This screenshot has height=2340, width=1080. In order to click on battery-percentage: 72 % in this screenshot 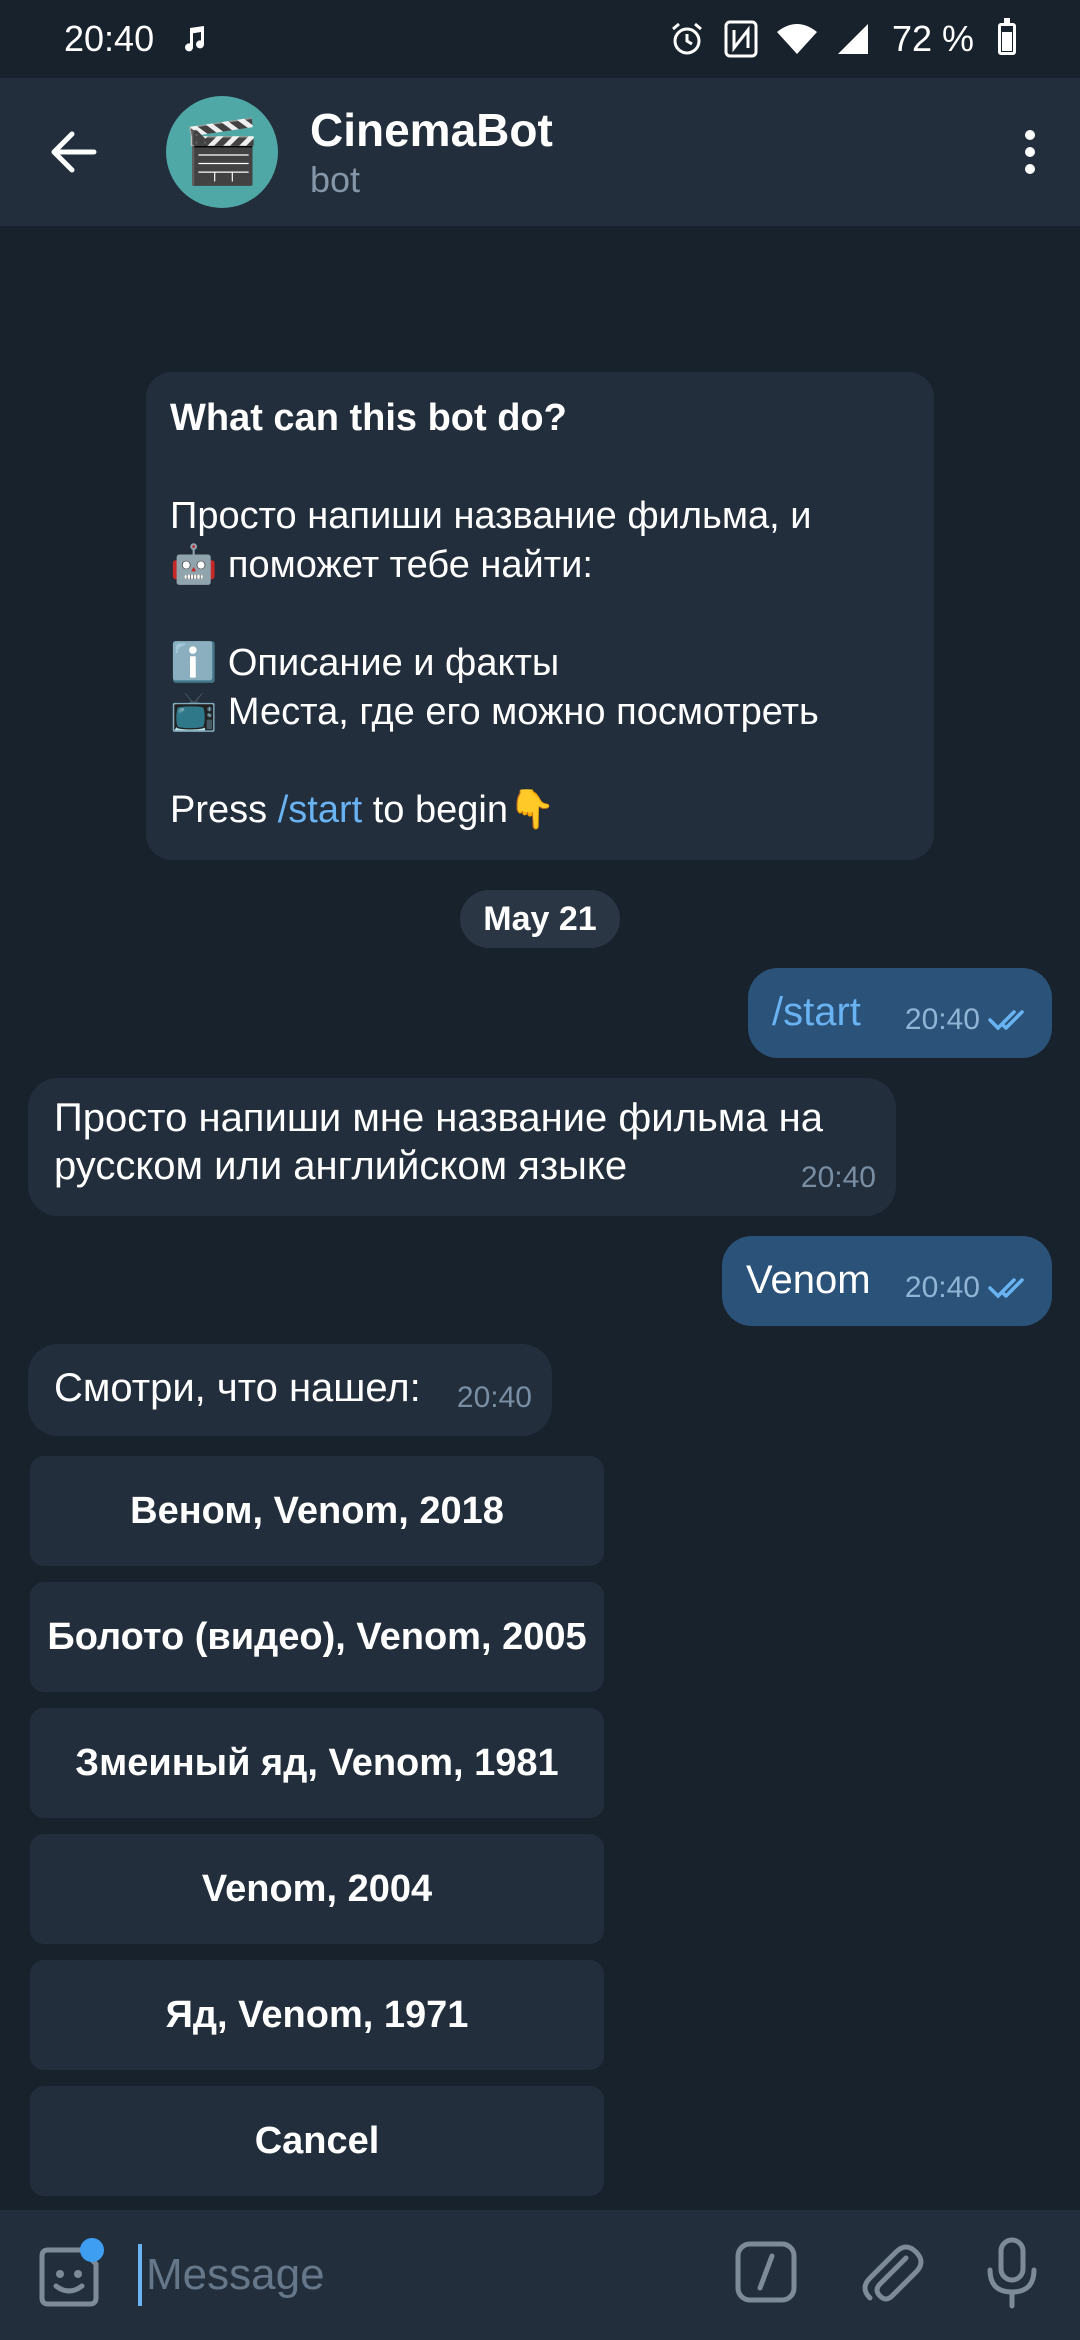, I will do `click(932, 38)`.